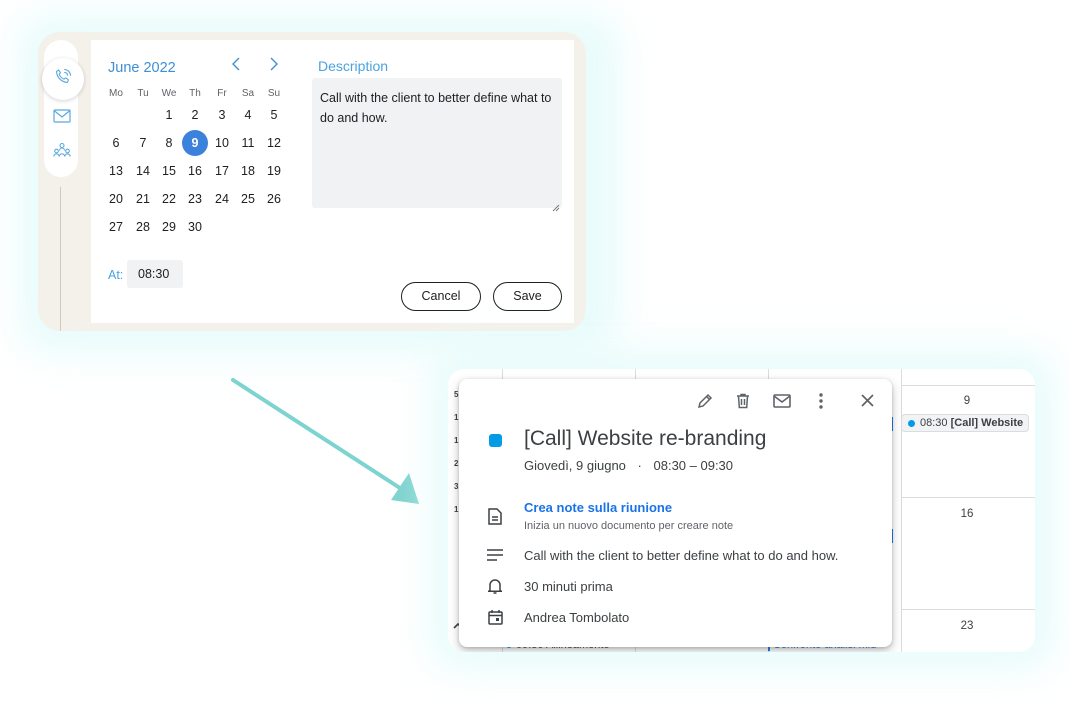 The width and height of the screenshot is (1069, 706). What do you see at coordinates (693, 465) in the screenshot?
I see `event-time-range: 08:30 – 09:30` at bounding box center [693, 465].